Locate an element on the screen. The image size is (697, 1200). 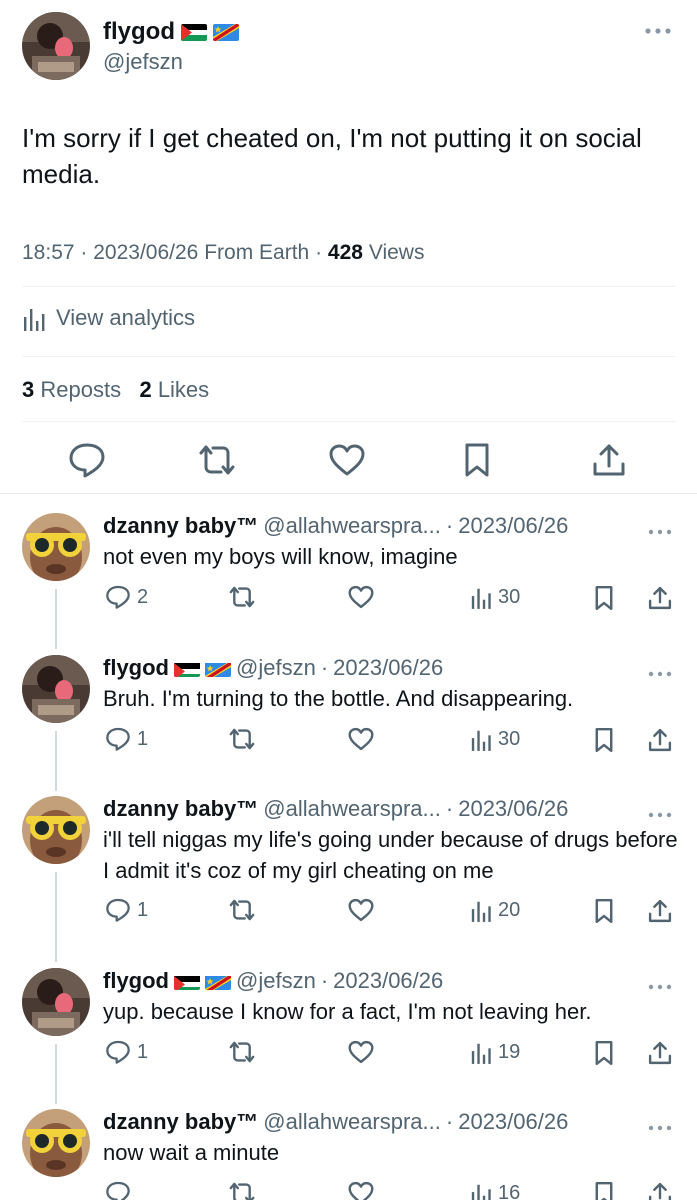
reply-button is located at coordinates (121, 1190).